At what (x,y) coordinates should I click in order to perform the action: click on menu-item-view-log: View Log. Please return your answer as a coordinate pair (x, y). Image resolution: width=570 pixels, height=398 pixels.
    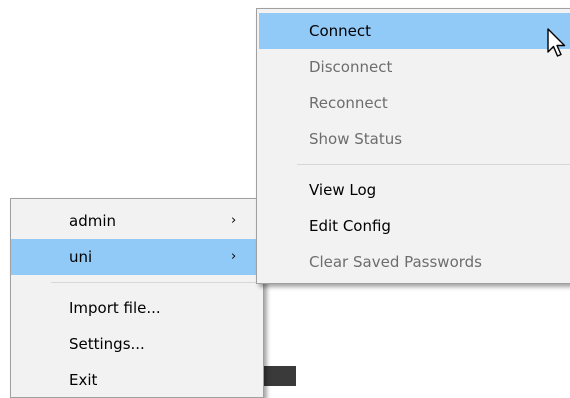
    Looking at the image, I should click on (413, 190).